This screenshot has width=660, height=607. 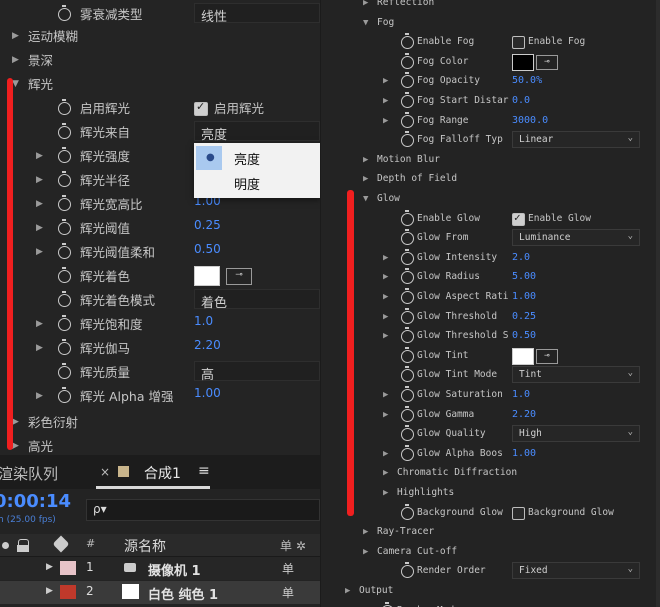 What do you see at coordinates (257, 372) in the screenshot?
I see `dropdown: 高` at bounding box center [257, 372].